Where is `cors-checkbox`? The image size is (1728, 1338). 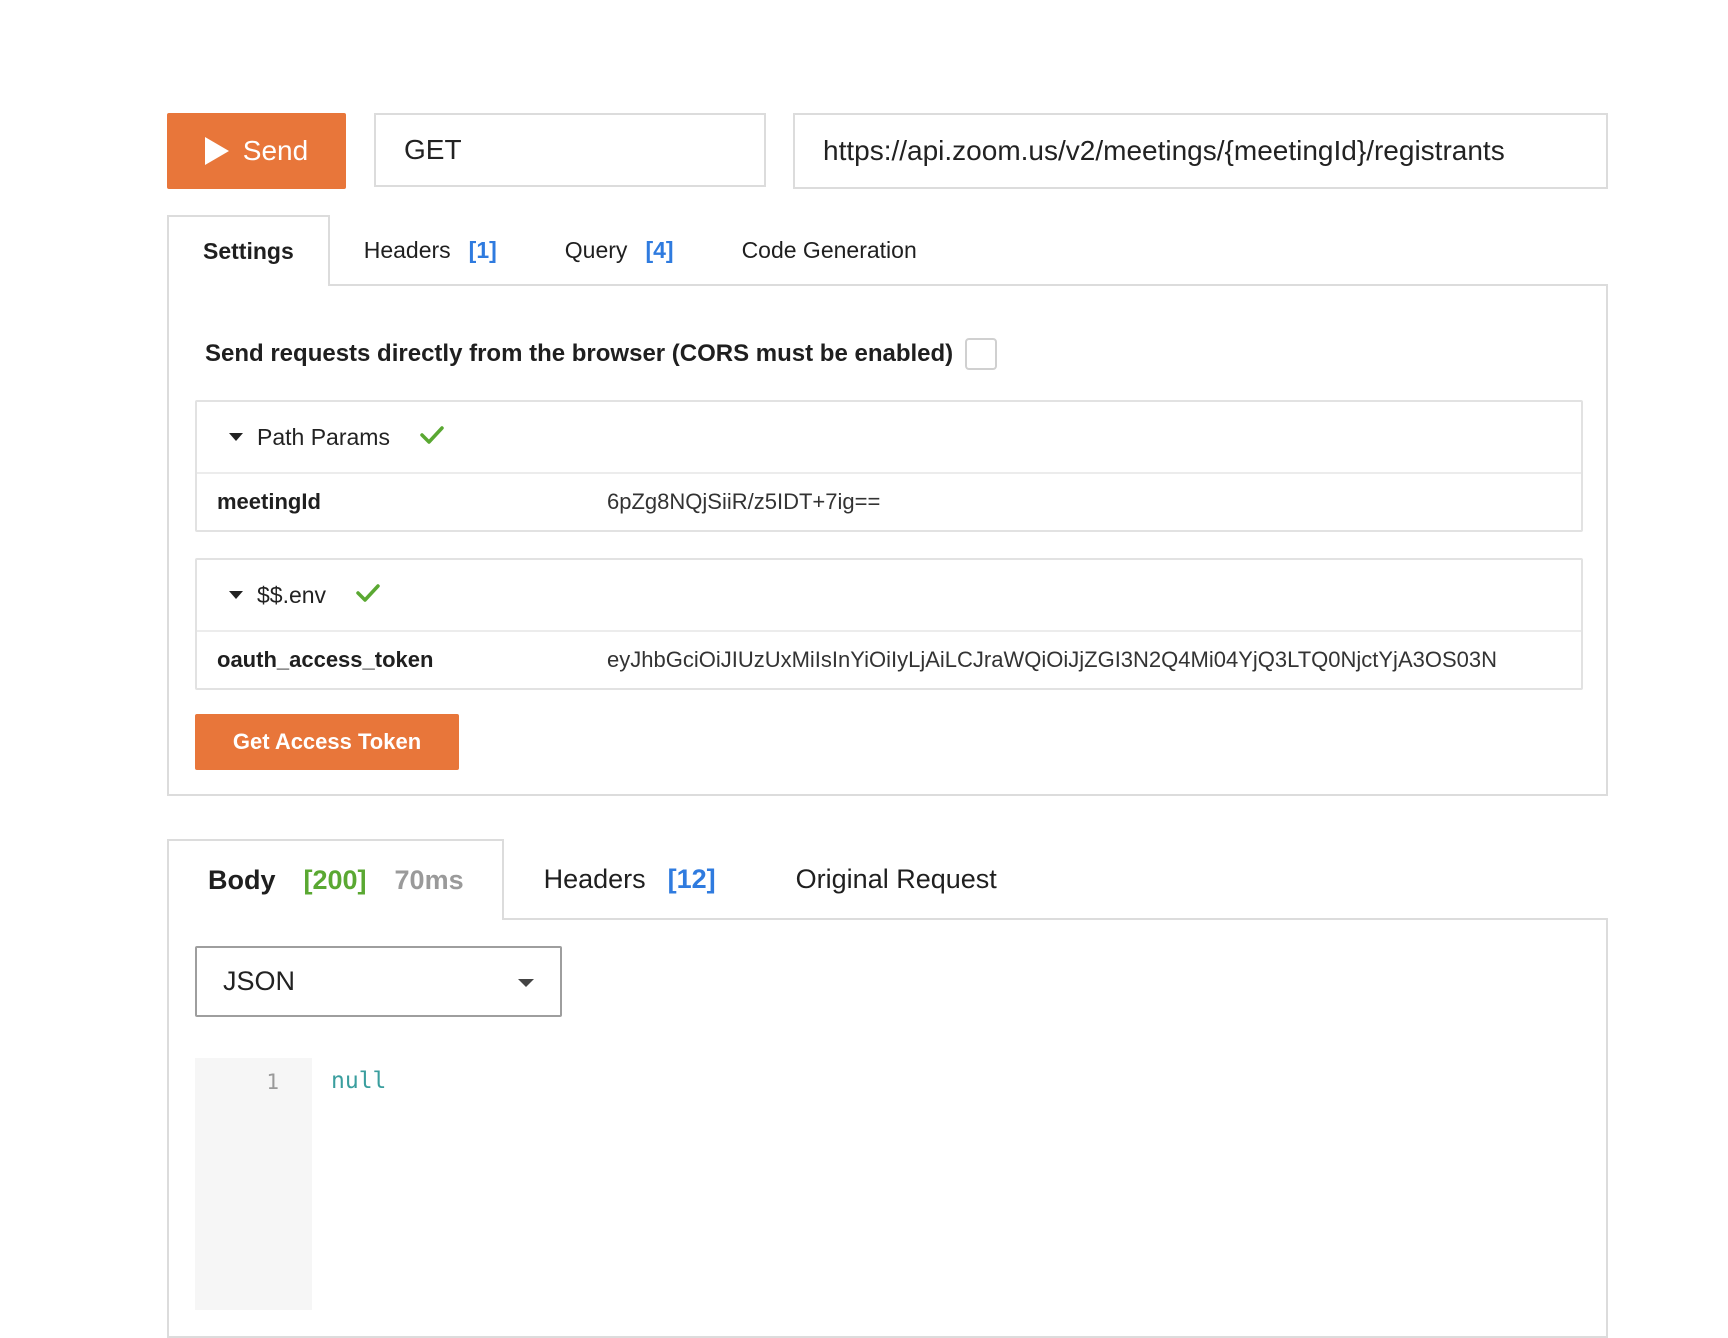 cors-checkbox is located at coordinates (981, 354).